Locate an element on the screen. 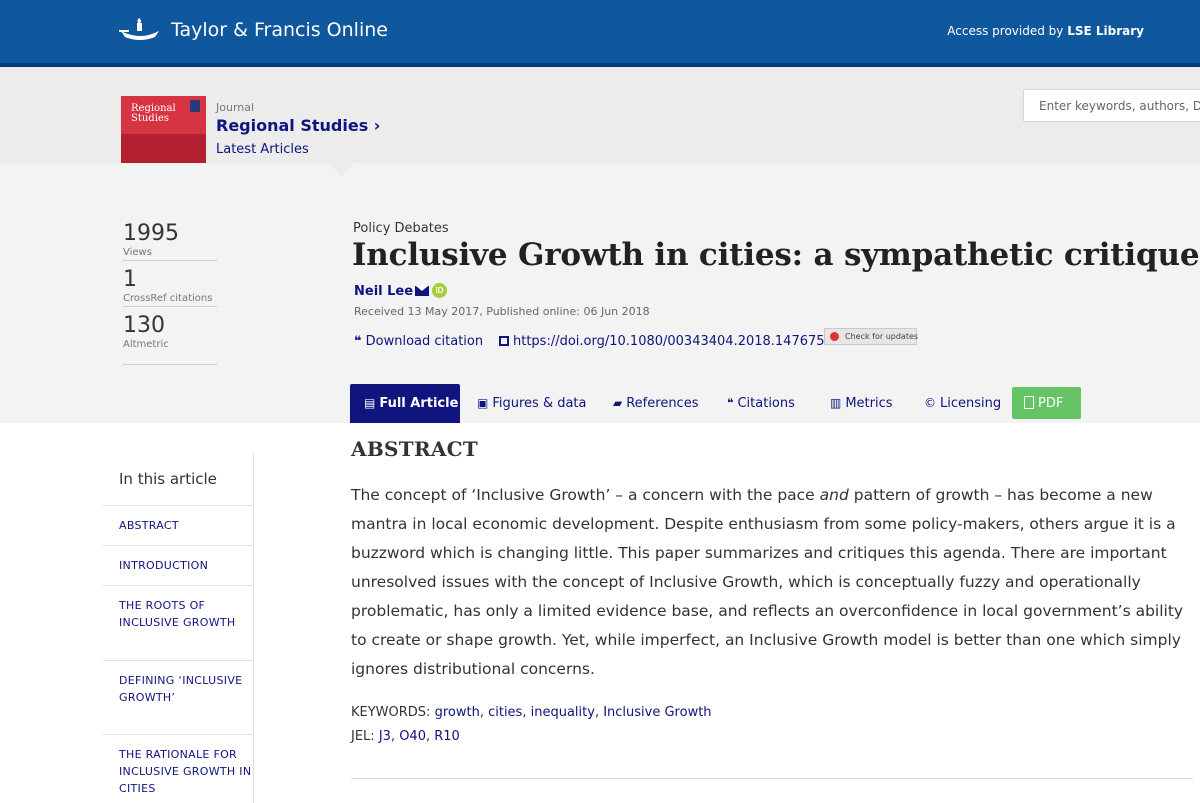 The width and height of the screenshot is (1200, 803). toc-item-roots: THE ROOTS OF INCLUSIVE GROWTH is located at coordinates (178, 622).